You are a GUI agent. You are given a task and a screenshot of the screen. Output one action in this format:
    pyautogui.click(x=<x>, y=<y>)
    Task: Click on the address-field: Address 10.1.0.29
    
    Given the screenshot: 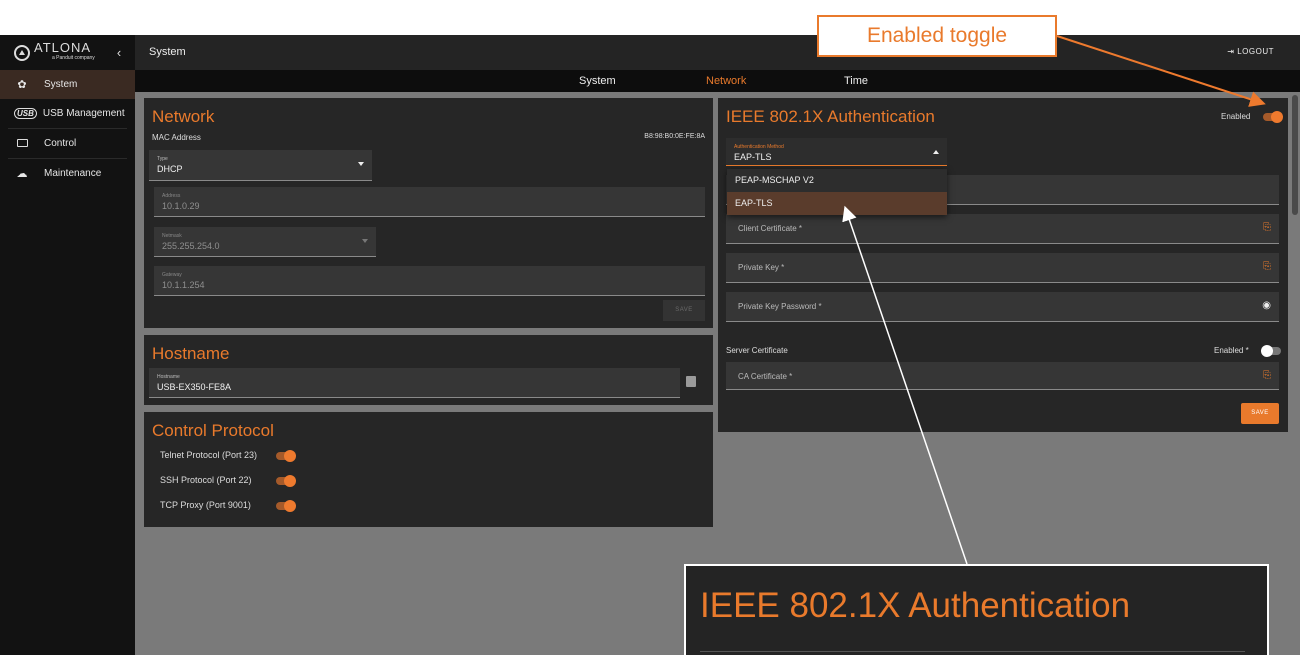 What is the action you would take?
    pyautogui.click(x=429, y=202)
    